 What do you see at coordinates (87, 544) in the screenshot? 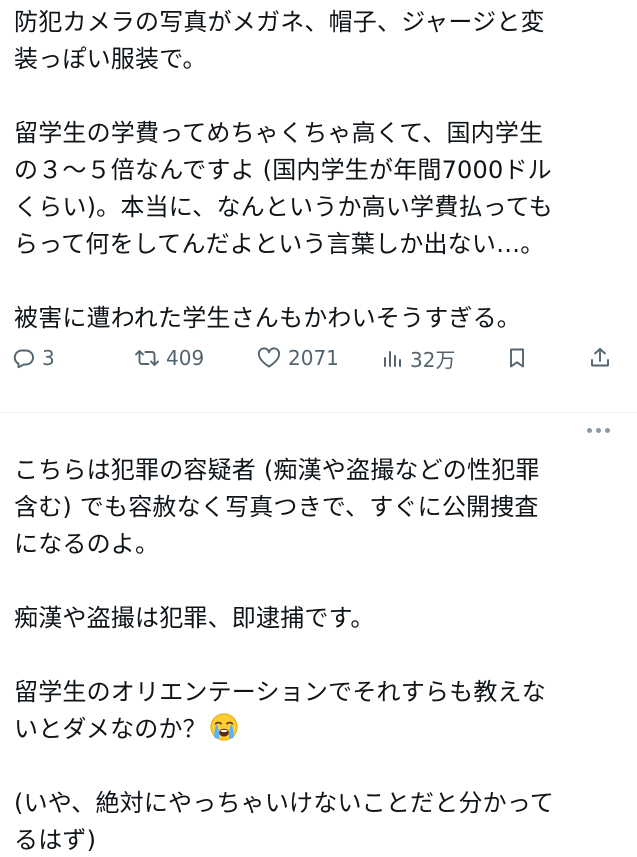
I see `tweet-2-line: になるのよ。` at bounding box center [87, 544].